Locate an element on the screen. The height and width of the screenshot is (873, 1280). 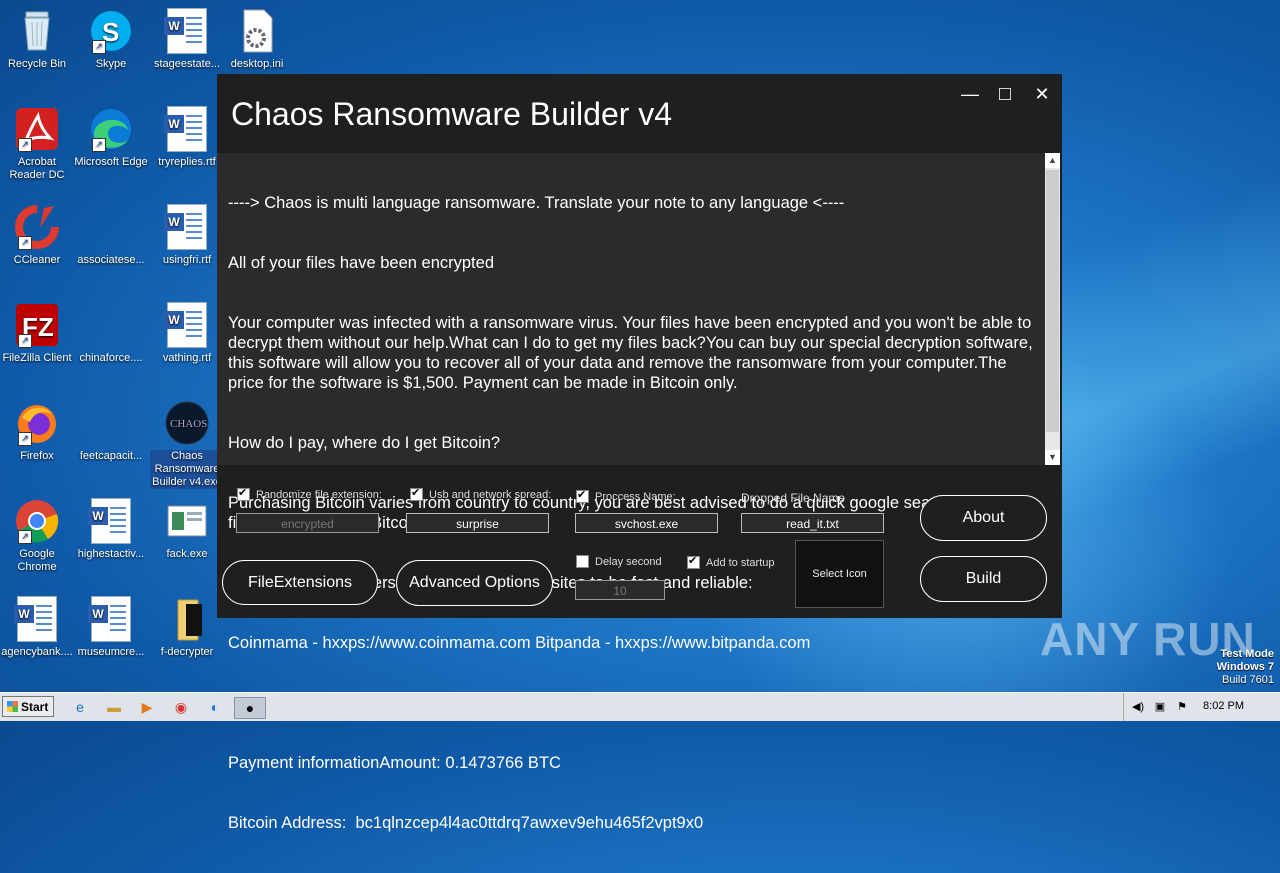
select-icon-button: Select Icon is located at coordinates (839, 574).